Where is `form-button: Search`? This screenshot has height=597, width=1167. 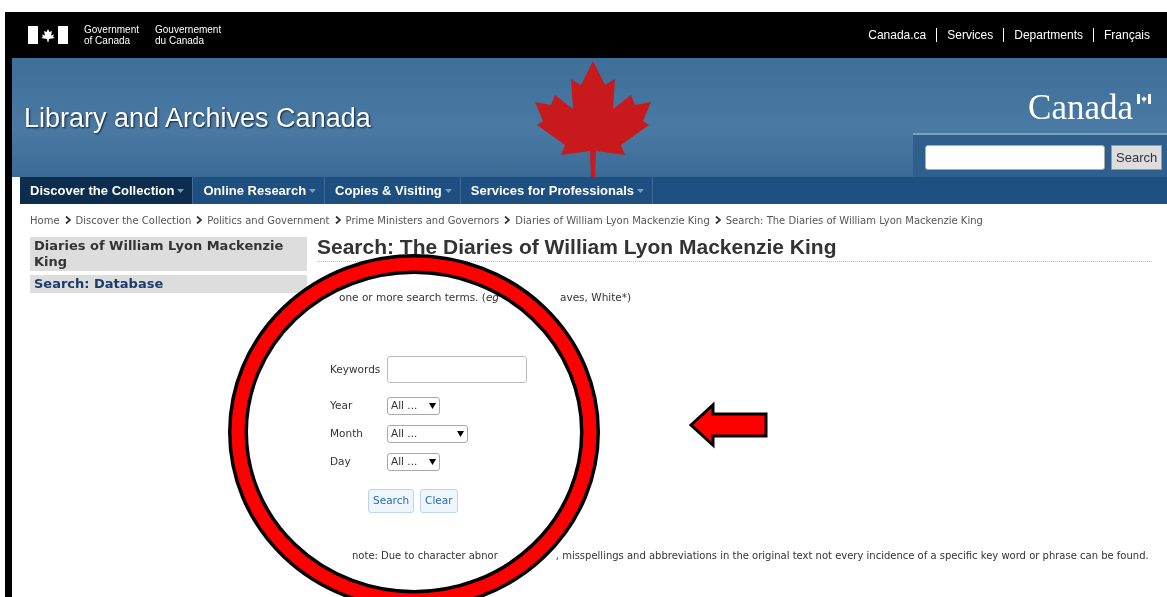
form-button: Search is located at coordinates (391, 501).